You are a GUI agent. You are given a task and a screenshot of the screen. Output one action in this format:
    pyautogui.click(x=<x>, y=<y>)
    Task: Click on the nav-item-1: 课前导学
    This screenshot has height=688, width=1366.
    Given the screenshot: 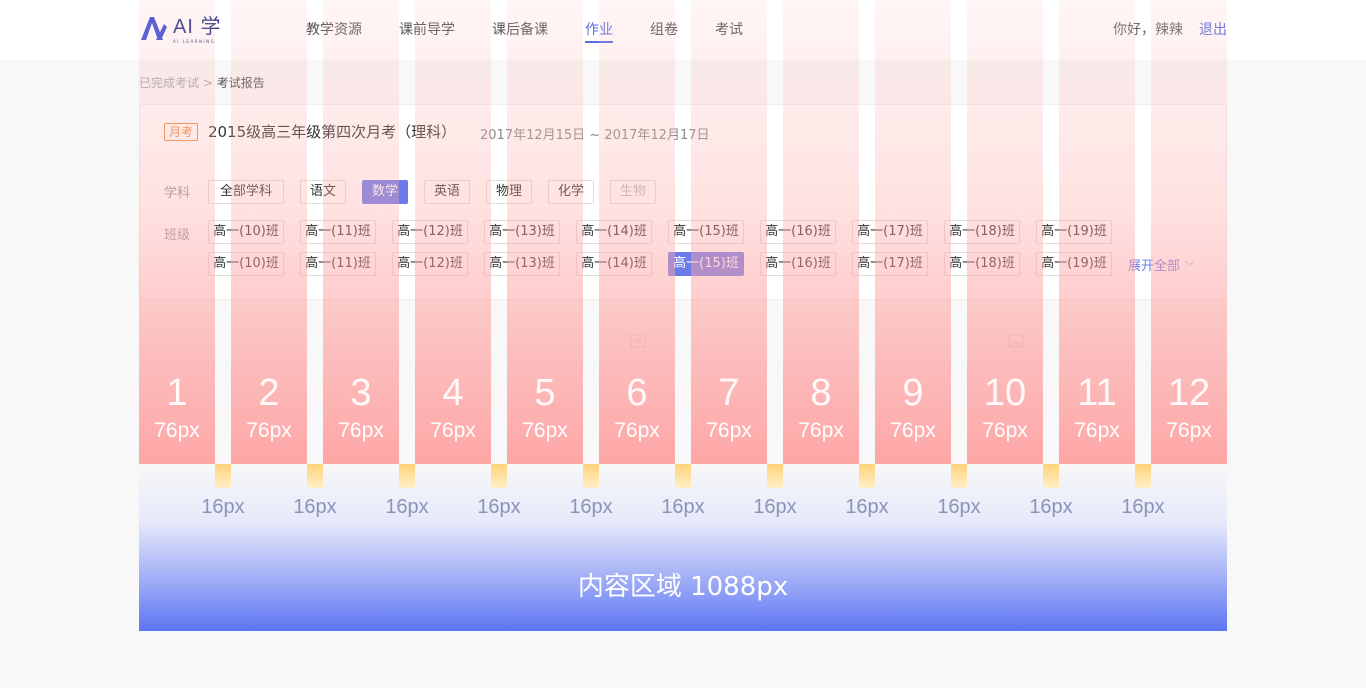 What is the action you would take?
    pyautogui.click(x=427, y=30)
    